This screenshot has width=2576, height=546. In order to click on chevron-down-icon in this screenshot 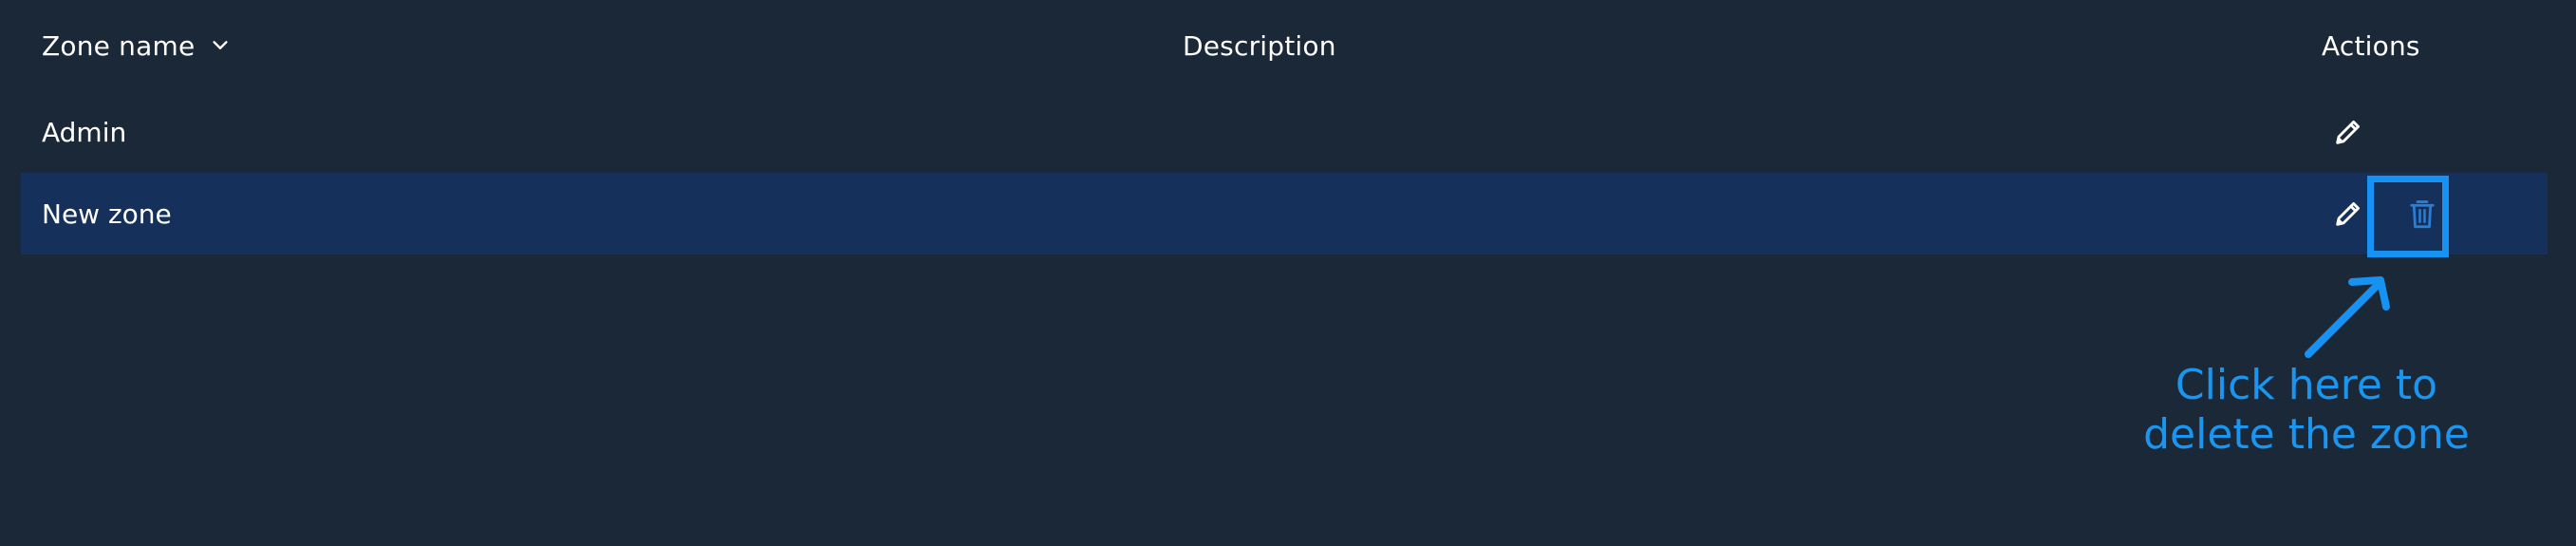, I will do `click(221, 45)`.